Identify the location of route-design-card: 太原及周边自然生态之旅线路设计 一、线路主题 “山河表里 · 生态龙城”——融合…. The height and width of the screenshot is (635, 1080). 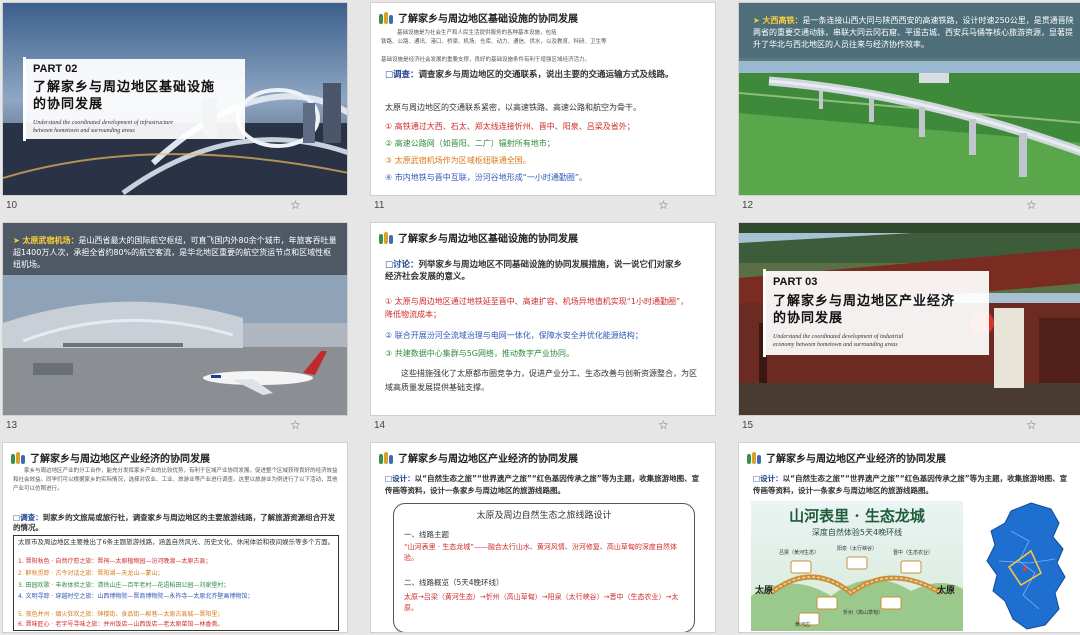
(544, 567).